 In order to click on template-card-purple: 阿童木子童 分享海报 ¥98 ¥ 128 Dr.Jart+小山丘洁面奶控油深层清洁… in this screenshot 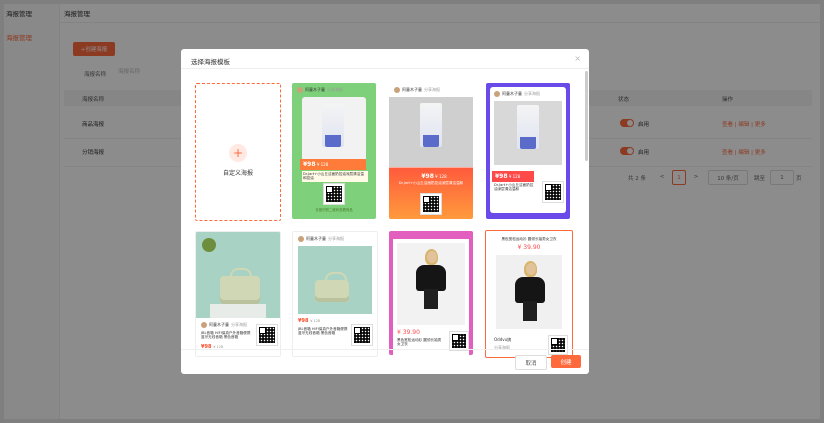, I will do `click(528, 151)`.